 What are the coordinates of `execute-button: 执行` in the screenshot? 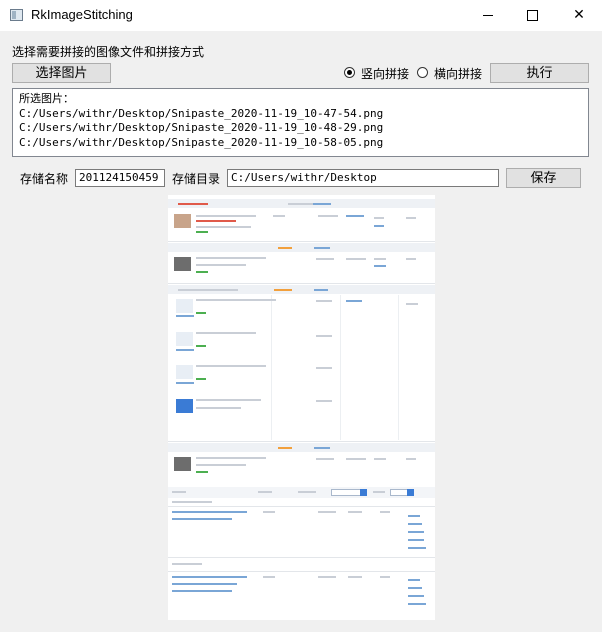 It's located at (539, 73).